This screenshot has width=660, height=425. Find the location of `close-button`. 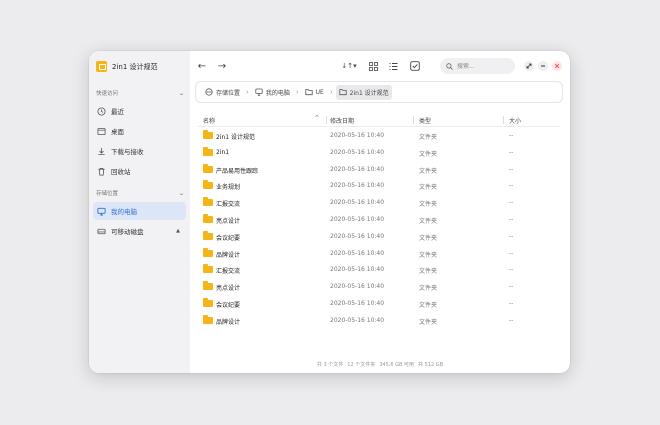

close-button is located at coordinates (557, 66).